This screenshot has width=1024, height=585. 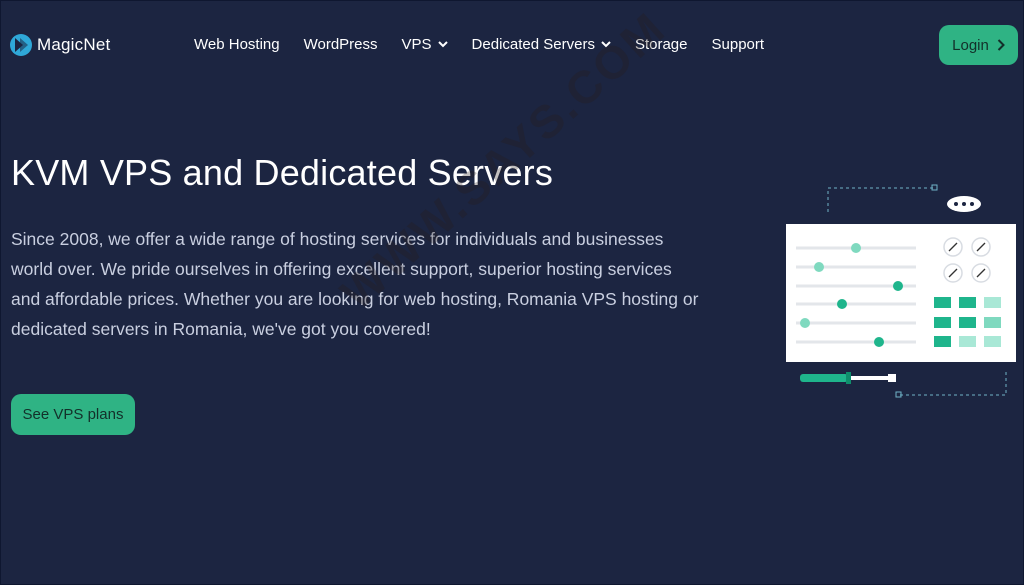 What do you see at coordinates (964, 204) in the screenshot?
I see `cloud-icon` at bounding box center [964, 204].